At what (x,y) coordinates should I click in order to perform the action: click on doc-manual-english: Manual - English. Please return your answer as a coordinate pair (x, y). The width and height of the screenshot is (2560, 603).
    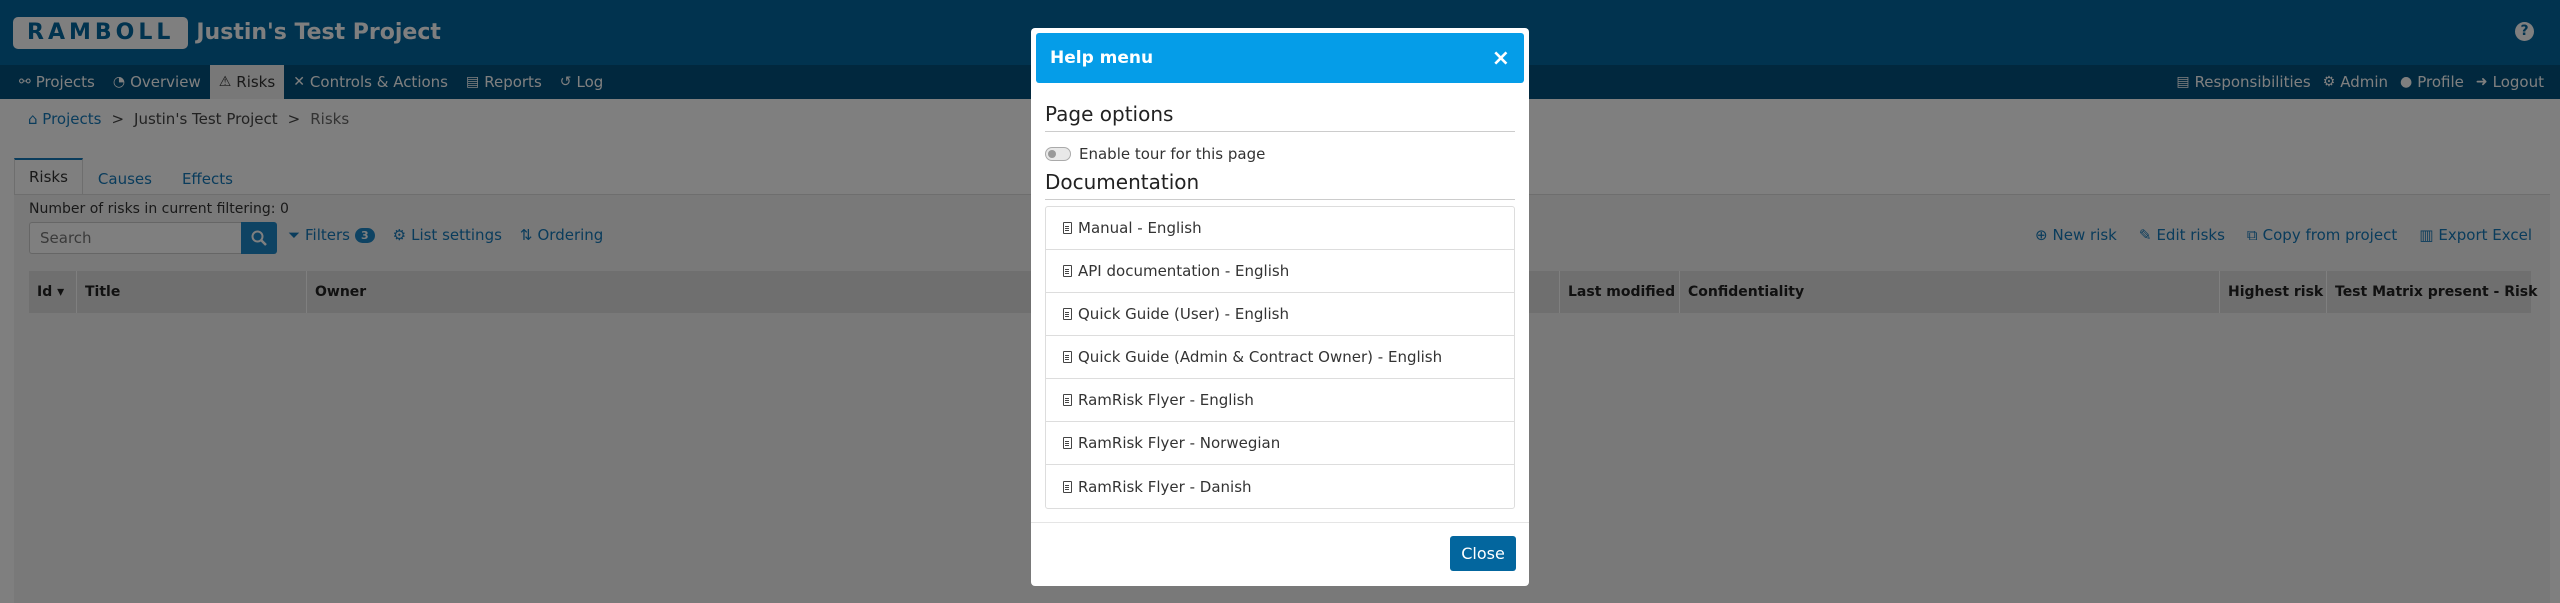
    Looking at the image, I should click on (1280, 228).